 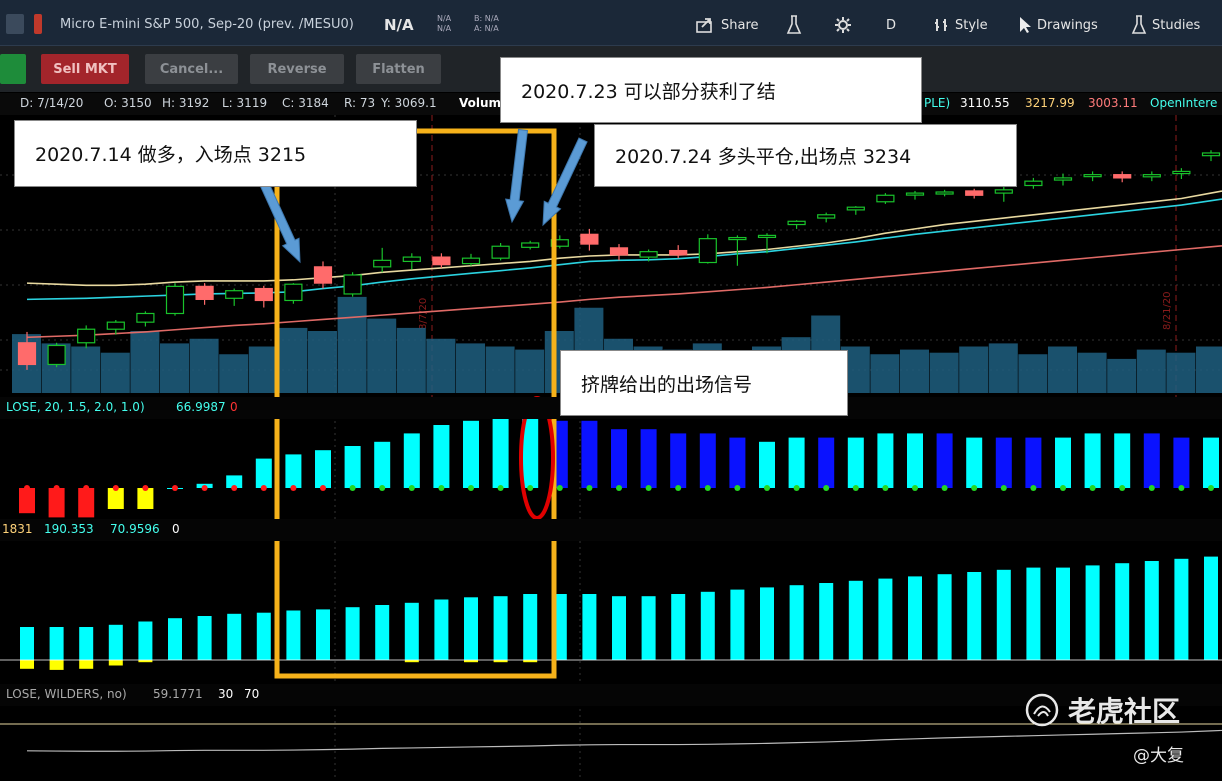 I want to click on share-button: Share, so click(x=727, y=25).